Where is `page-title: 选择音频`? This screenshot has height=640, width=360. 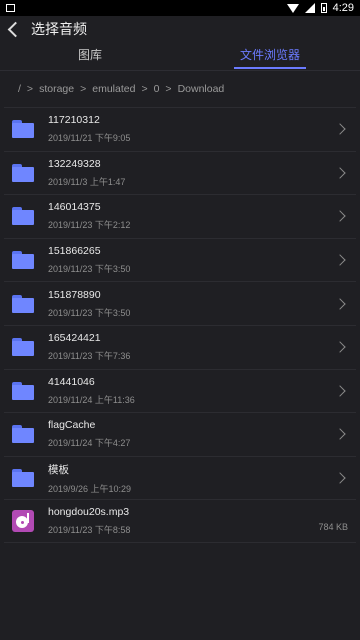
page-title: 选择音频 is located at coordinates (59, 29).